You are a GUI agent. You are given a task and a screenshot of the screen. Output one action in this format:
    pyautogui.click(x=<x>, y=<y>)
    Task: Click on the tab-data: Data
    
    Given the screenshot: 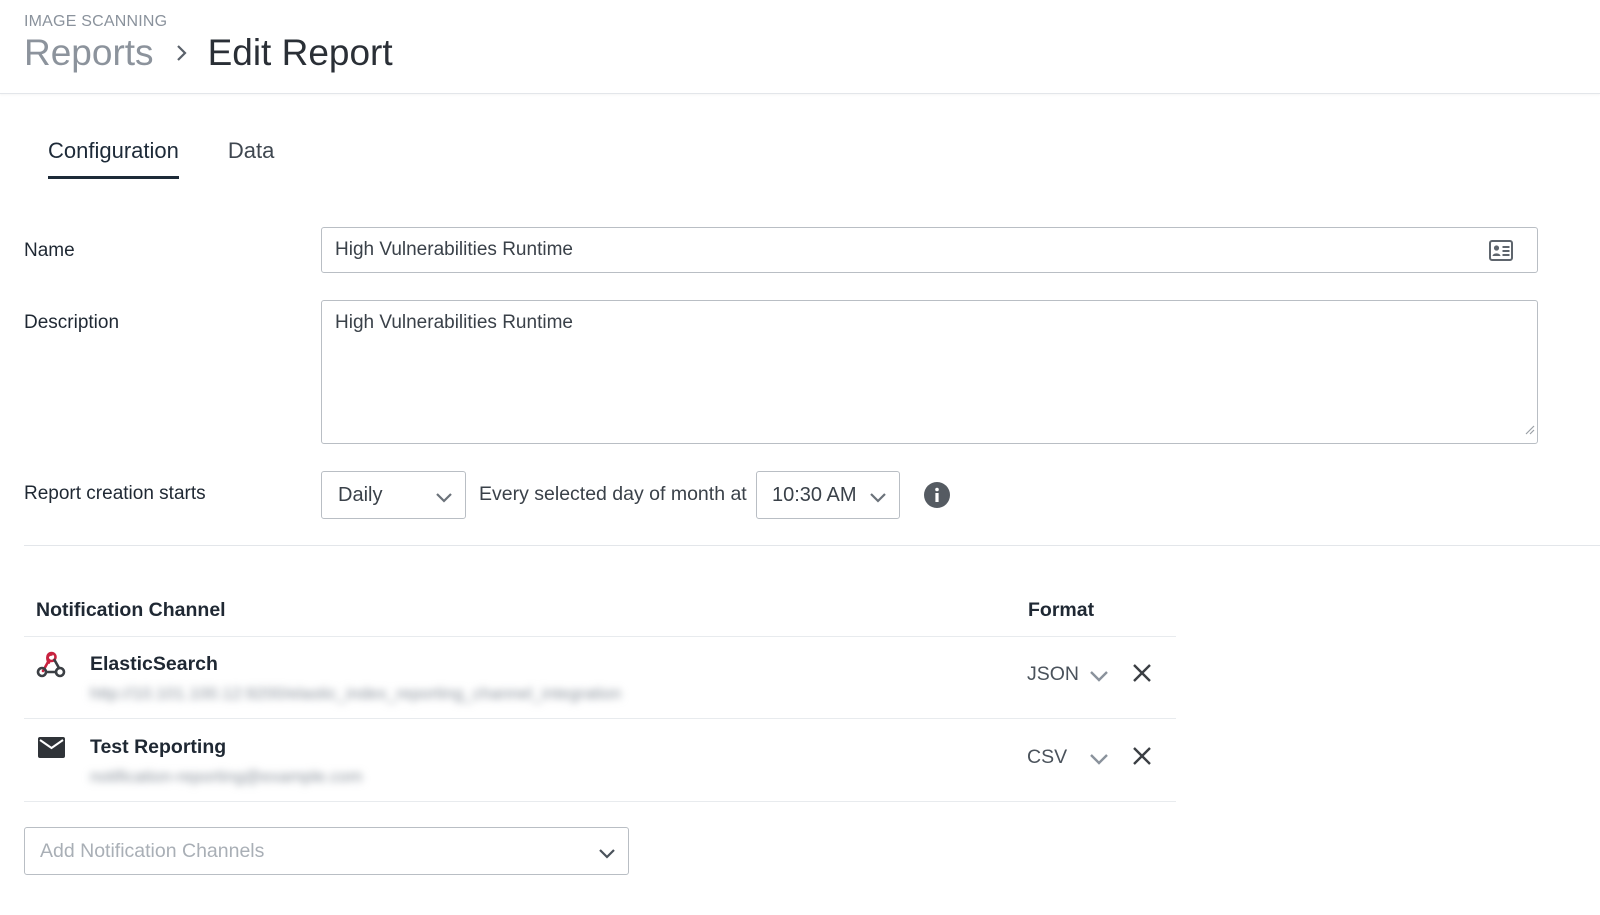 What is the action you would take?
    pyautogui.click(x=251, y=158)
    